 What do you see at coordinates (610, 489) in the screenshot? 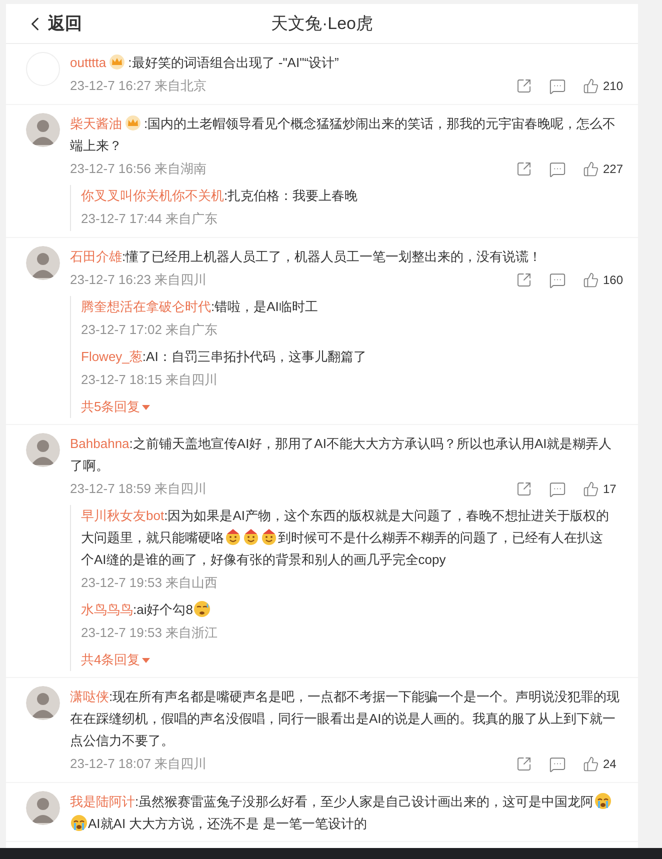
I see `like-count: 17` at bounding box center [610, 489].